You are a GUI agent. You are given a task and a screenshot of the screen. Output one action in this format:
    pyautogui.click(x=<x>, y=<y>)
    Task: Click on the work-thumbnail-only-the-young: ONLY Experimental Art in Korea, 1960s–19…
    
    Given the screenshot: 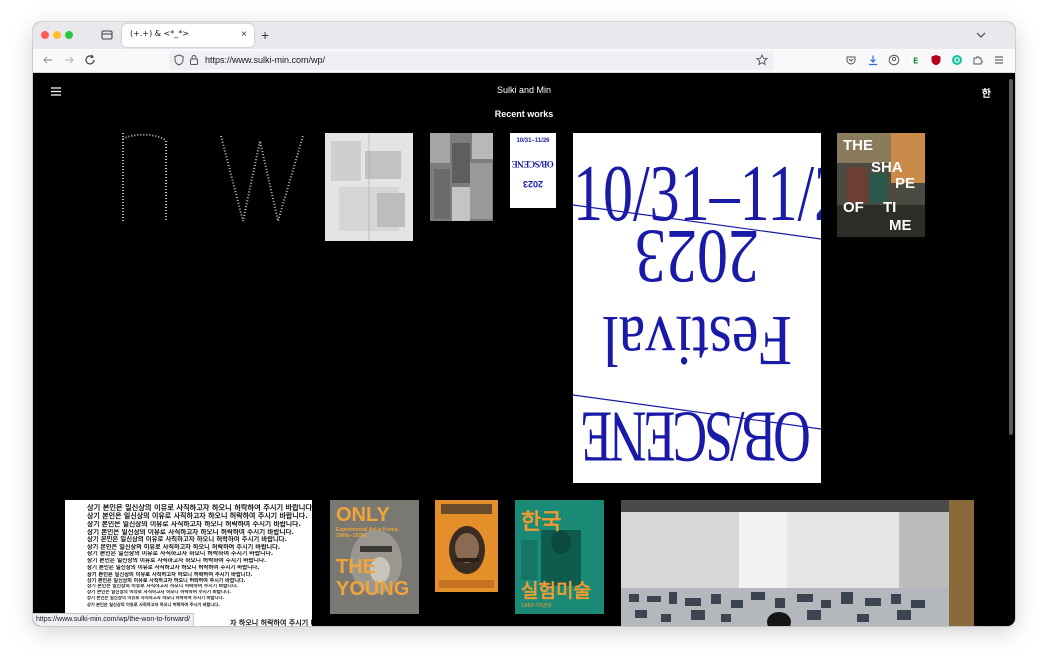 What is the action you would take?
    pyautogui.click(x=374, y=557)
    